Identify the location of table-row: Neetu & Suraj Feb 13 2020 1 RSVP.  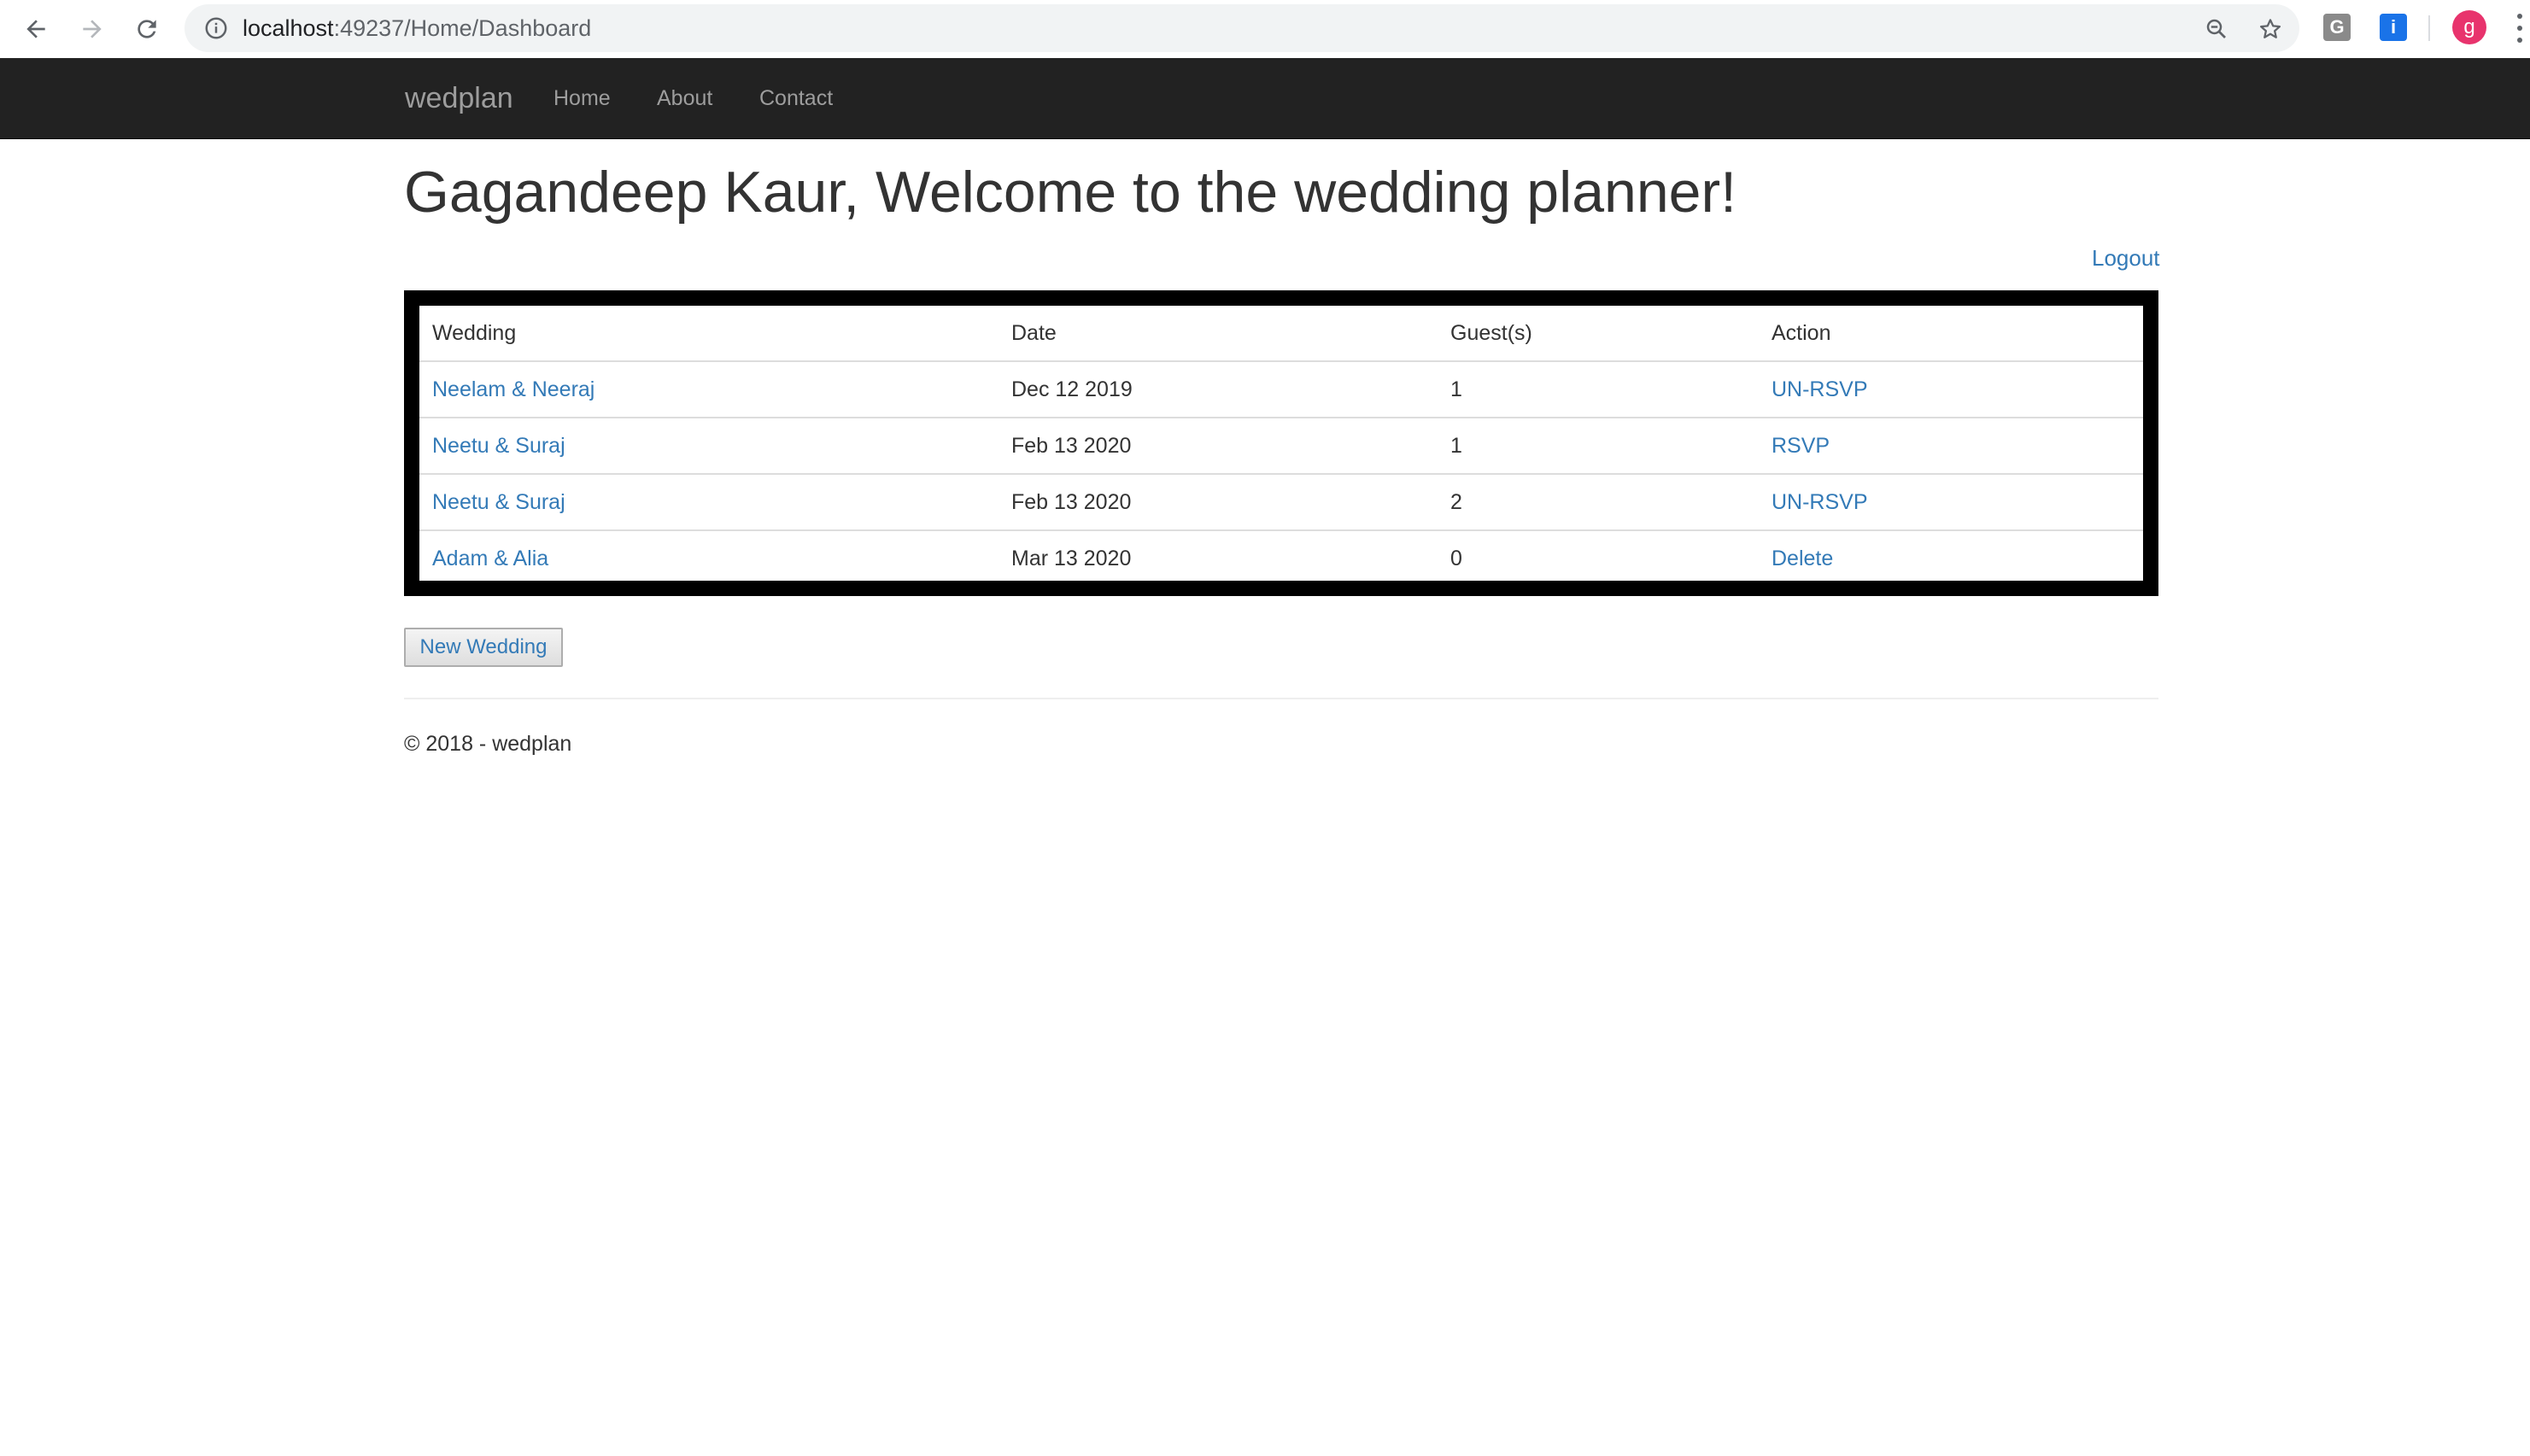
(1281, 445).